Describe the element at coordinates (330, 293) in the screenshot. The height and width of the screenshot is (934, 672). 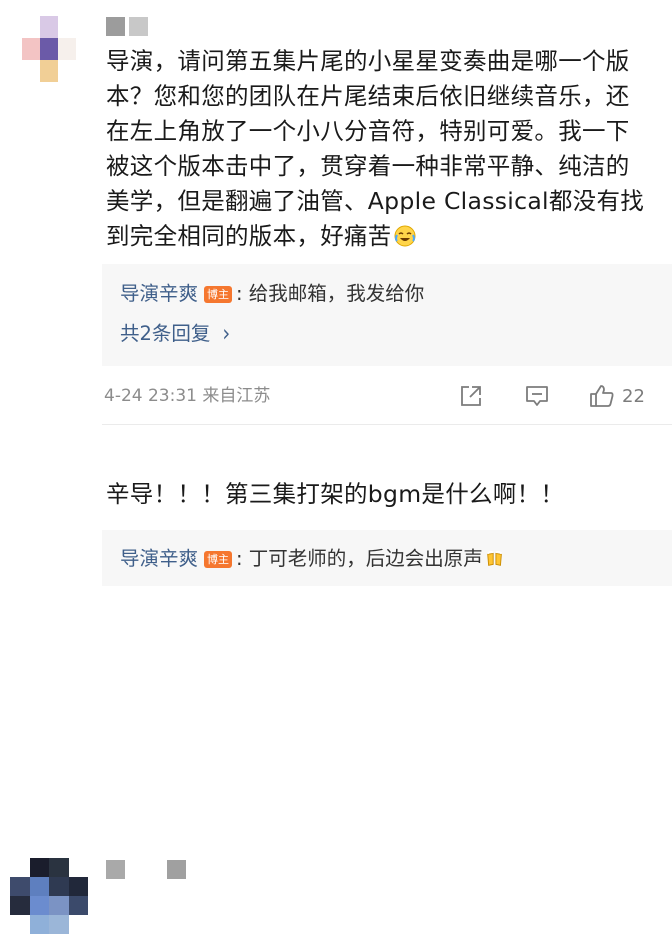
I see `reply-text: : 给我邮箱，我发给你` at that location.